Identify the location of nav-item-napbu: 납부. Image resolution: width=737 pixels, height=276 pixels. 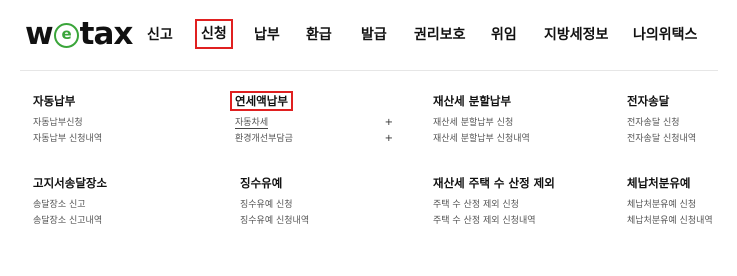
(267, 35).